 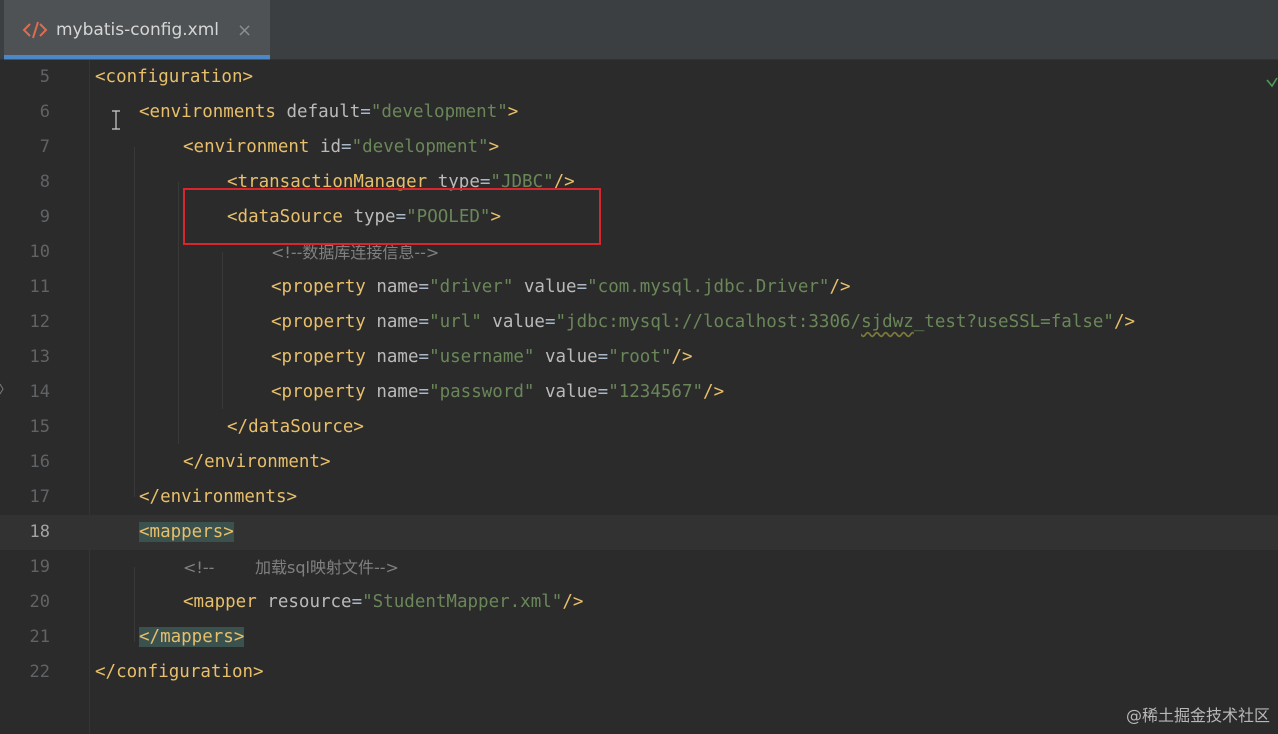 I want to click on code-token: <!--数据库连接信息-->, so click(x=355, y=252).